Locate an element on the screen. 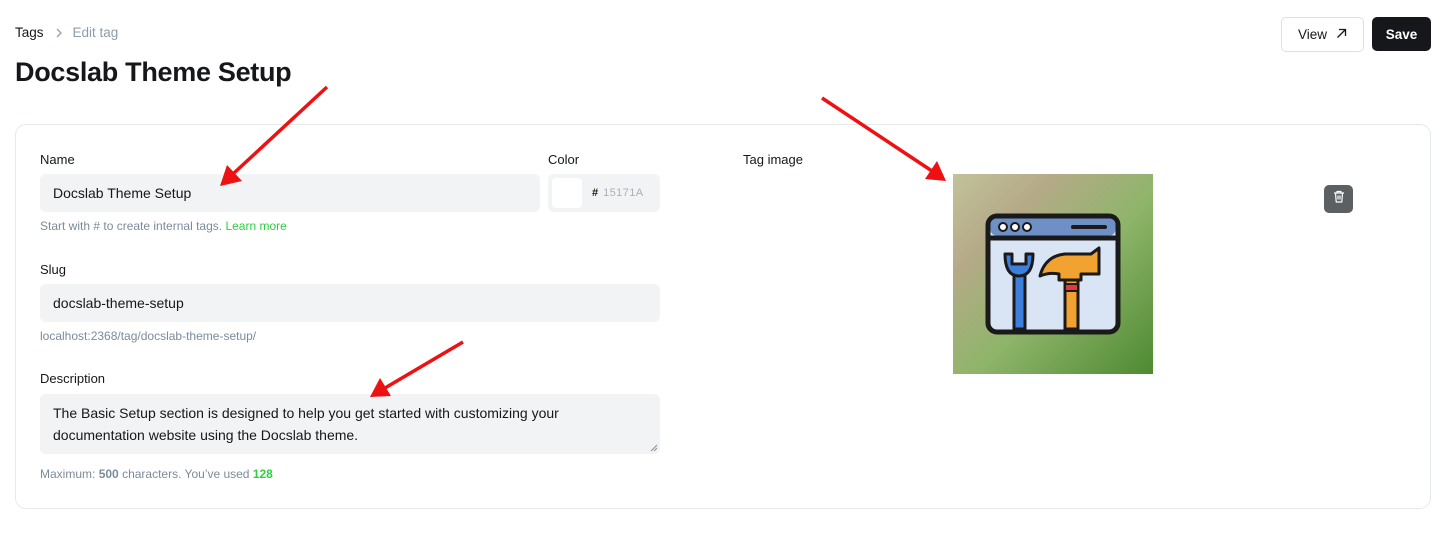 Image resolution: width=1441 pixels, height=545 pixels. slug-label: Slug is located at coordinates (53, 269).